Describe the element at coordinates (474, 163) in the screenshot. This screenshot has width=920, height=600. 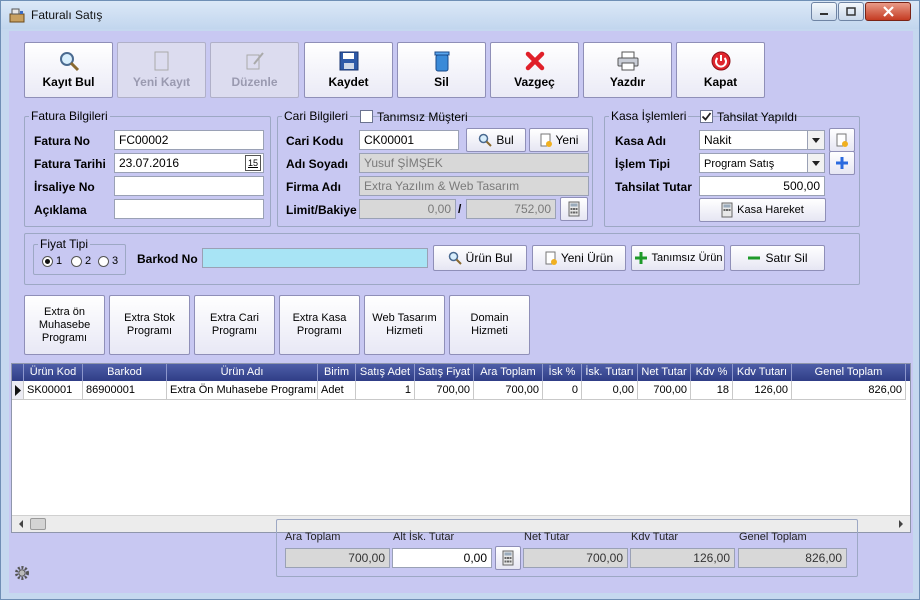
I see `adi-soyadi-field: Yusuf ŞİMŞEK` at that location.